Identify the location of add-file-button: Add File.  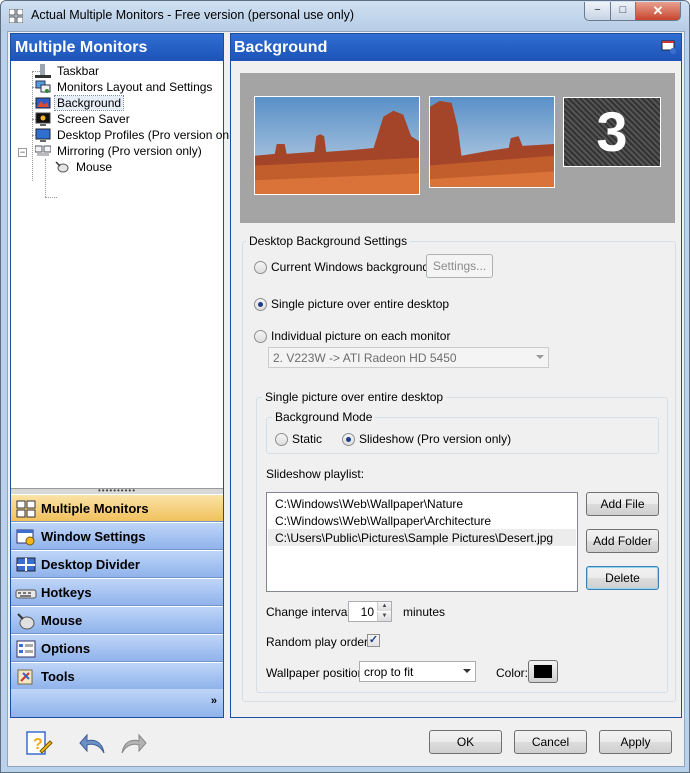
(622, 504).